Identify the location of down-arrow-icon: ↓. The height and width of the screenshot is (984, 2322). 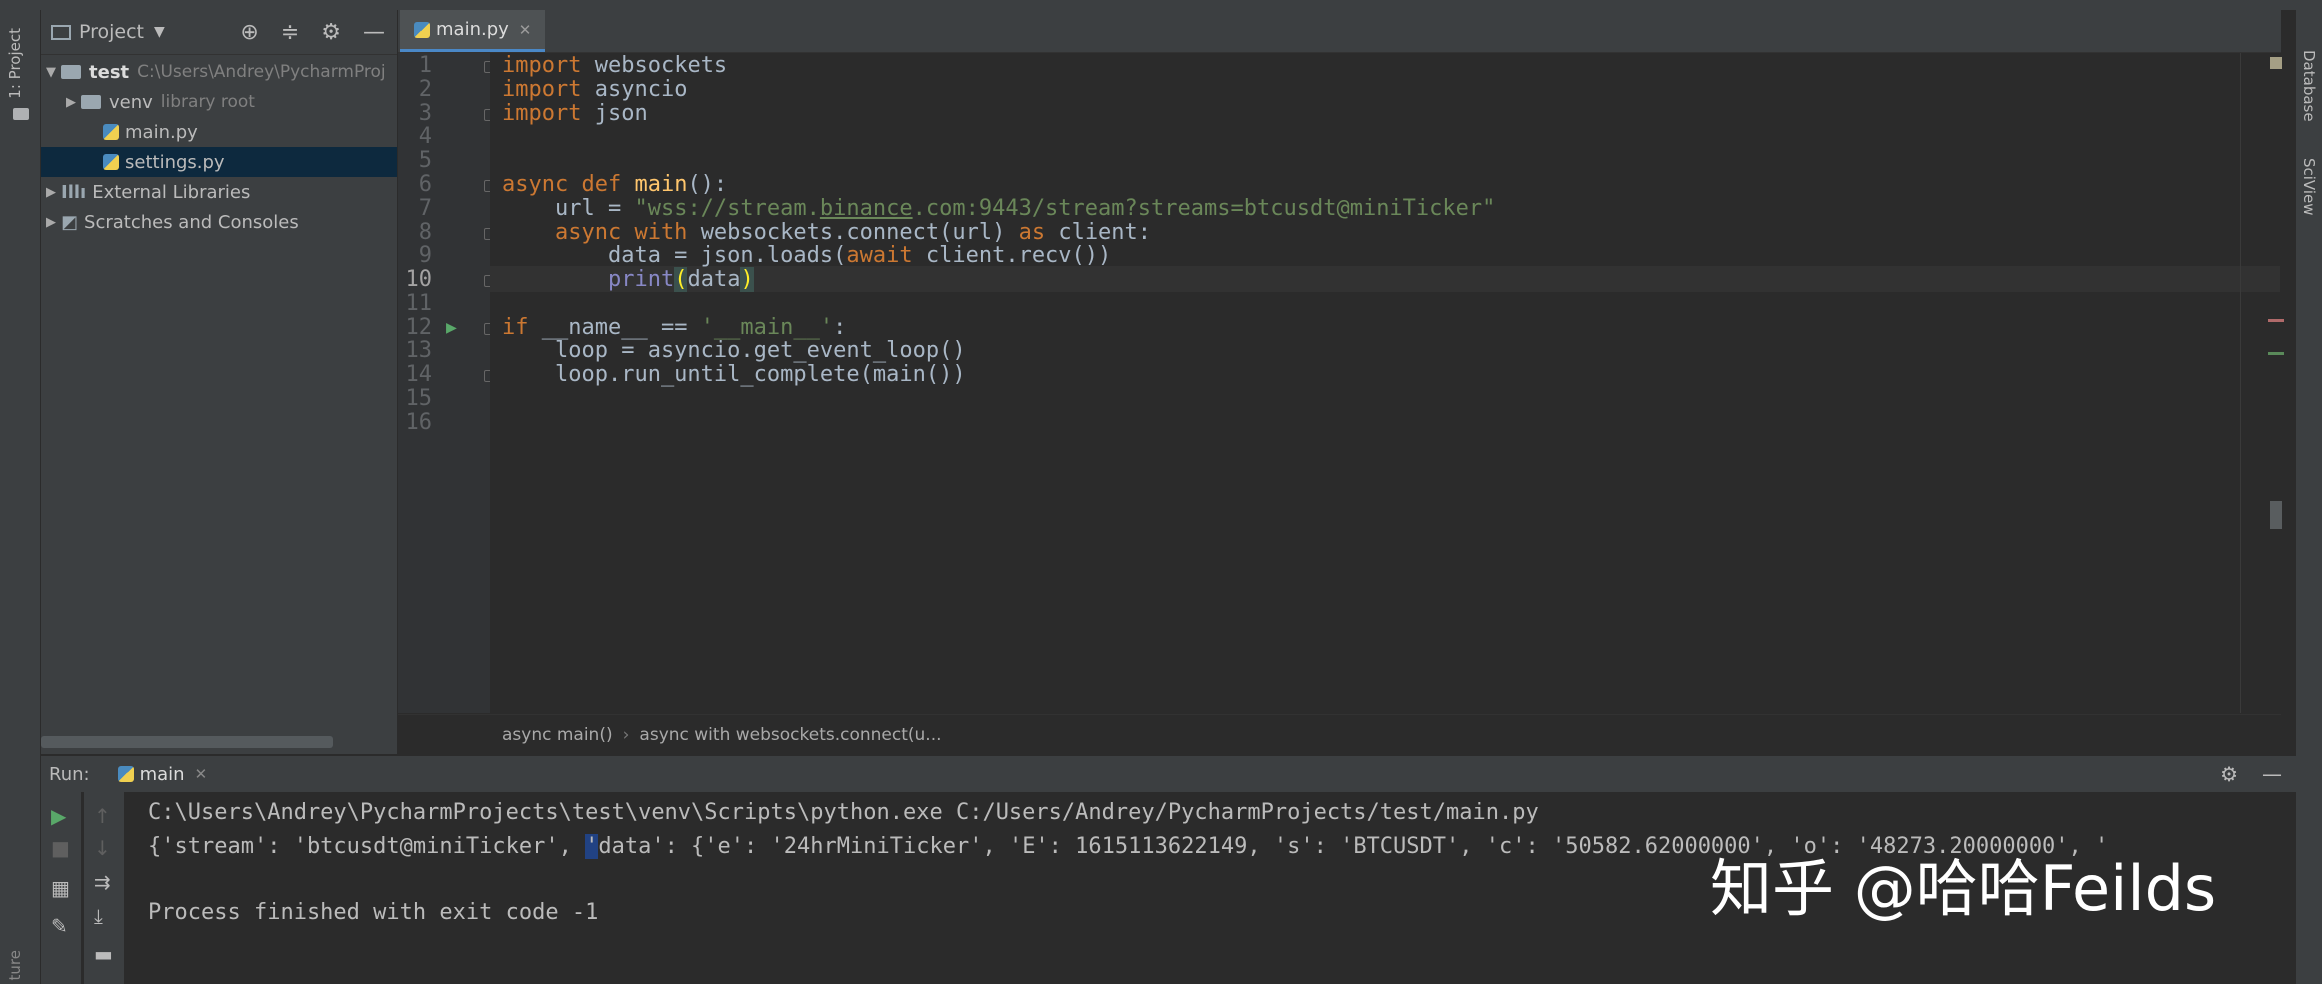
(102, 848).